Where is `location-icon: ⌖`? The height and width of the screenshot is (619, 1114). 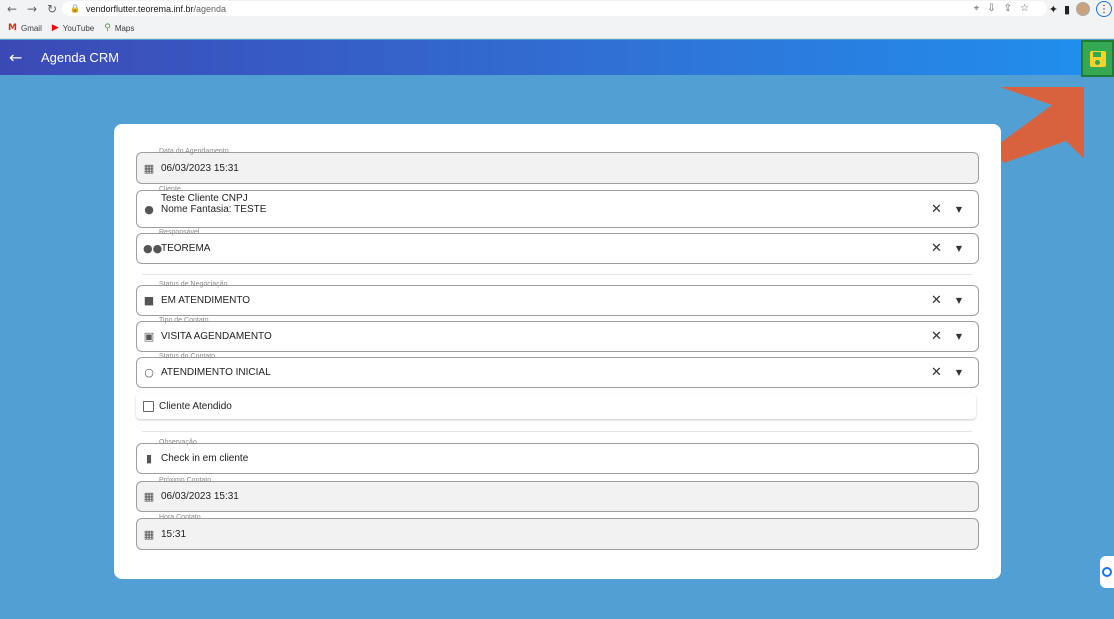 location-icon: ⌖ is located at coordinates (977, 8).